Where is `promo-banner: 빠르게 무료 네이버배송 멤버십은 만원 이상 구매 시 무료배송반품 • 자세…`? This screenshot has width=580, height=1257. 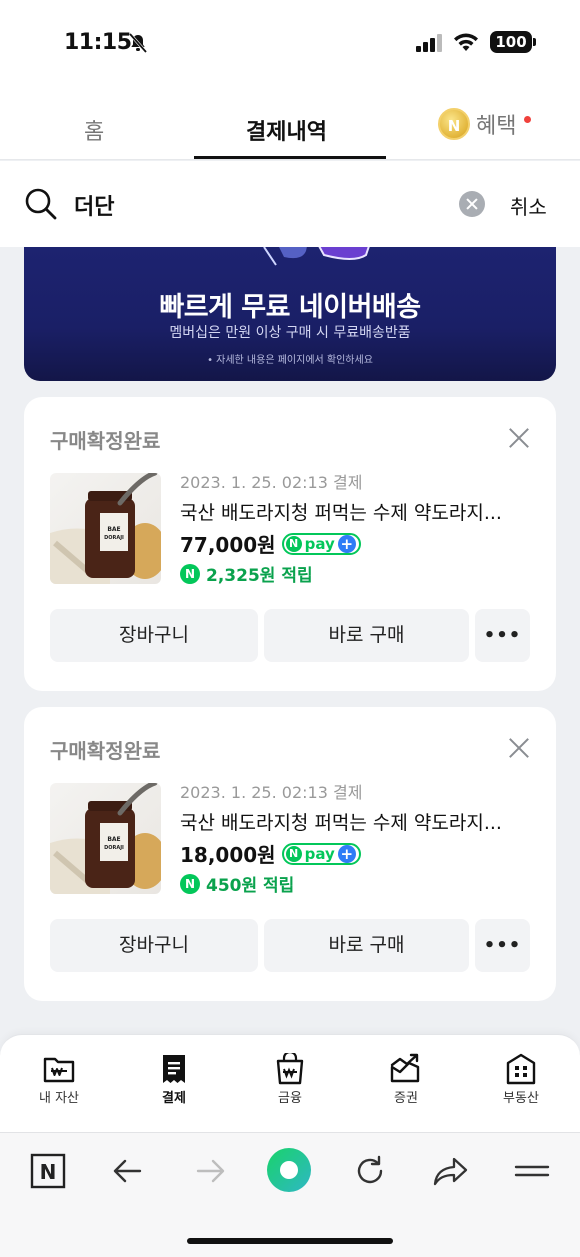
promo-banner: 빠르게 무료 네이버배송 멤버십은 만원 이상 구매 시 무료배송반품 • 자세… is located at coordinates (290, 314).